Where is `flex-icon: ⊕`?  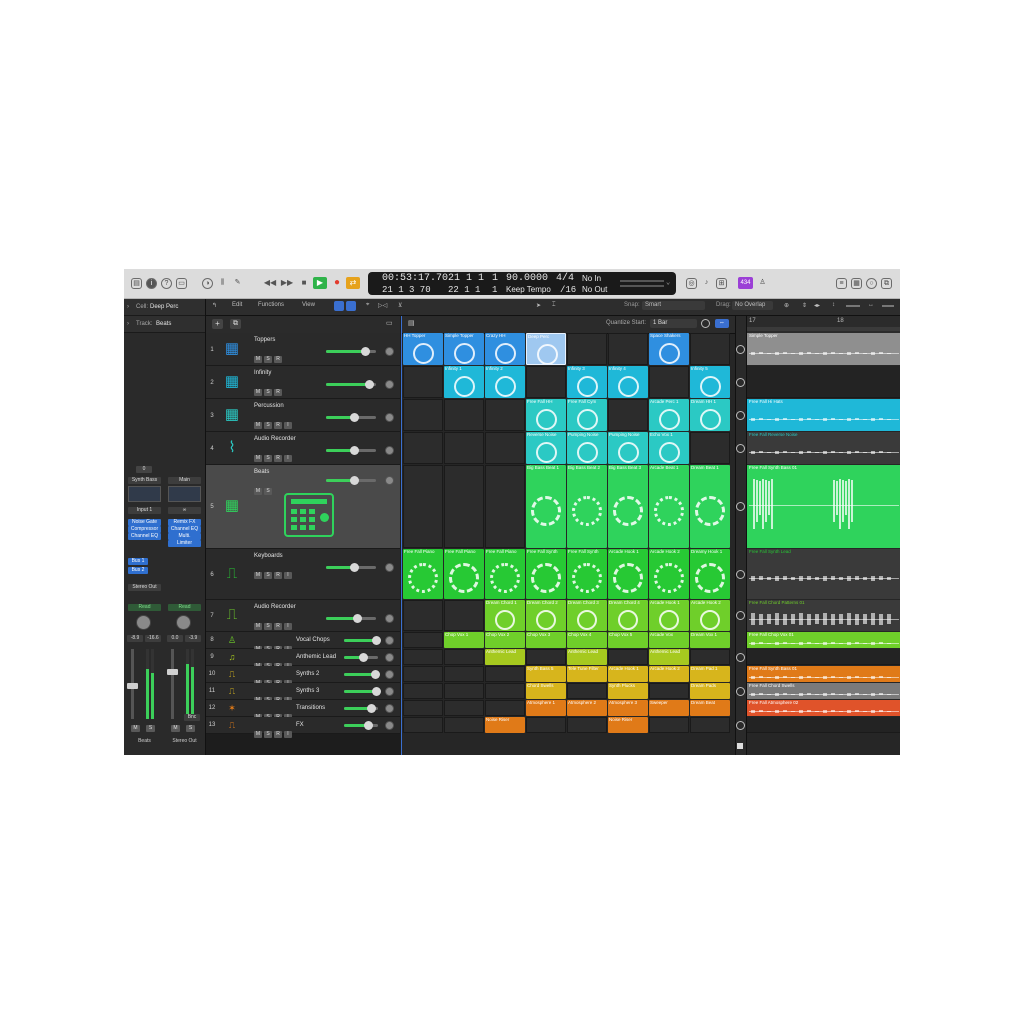 flex-icon: ⊕ is located at coordinates (786, 305).